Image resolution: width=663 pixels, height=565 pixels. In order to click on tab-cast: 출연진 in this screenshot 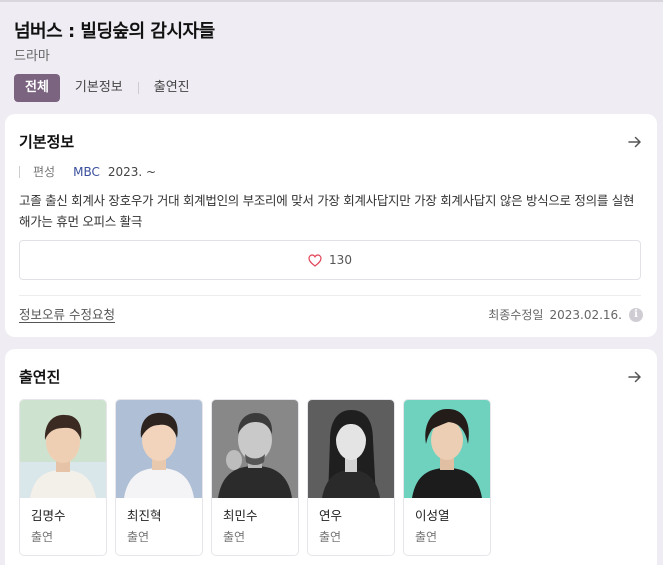, I will do `click(172, 88)`.